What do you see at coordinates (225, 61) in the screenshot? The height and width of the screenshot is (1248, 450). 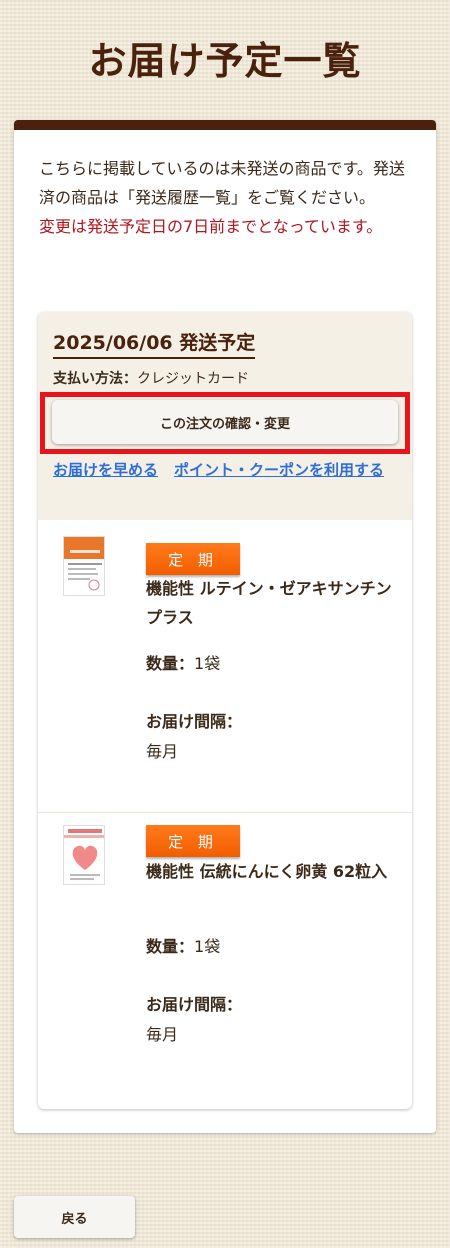 I see `page-title: お届け予定一覧` at bounding box center [225, 61].